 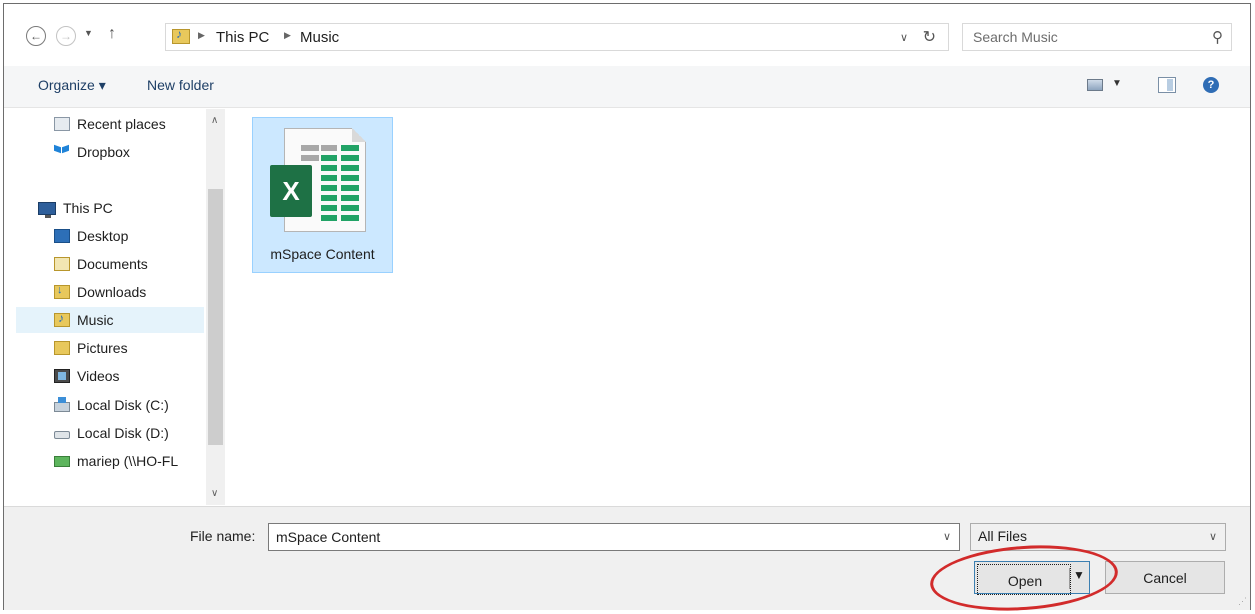 I want to click on nav-item-dropbox: Dropbox, so click(x=110, y=152).